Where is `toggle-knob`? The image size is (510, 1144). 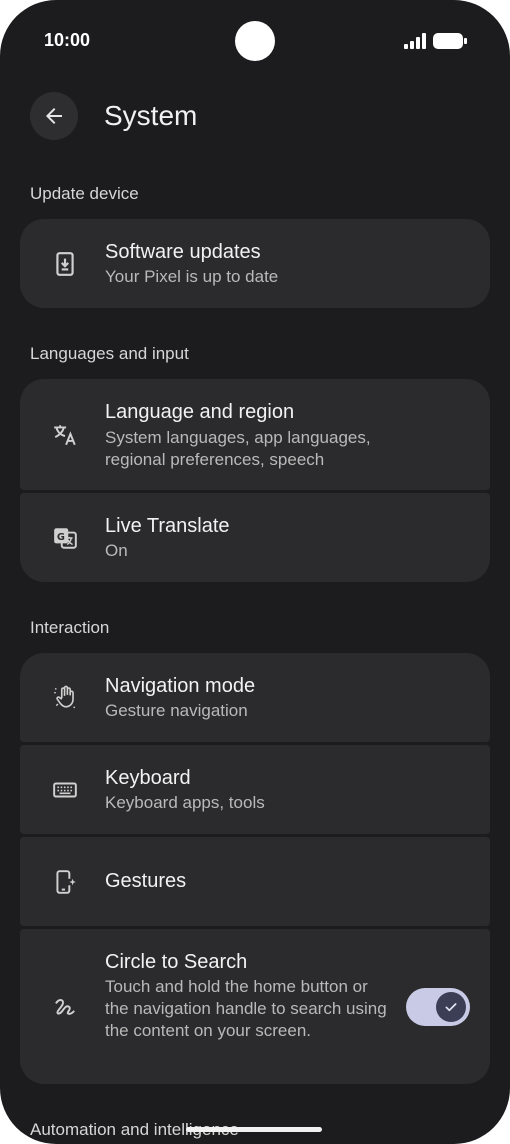
toggle-knob is located at coordinates (451, 1007).